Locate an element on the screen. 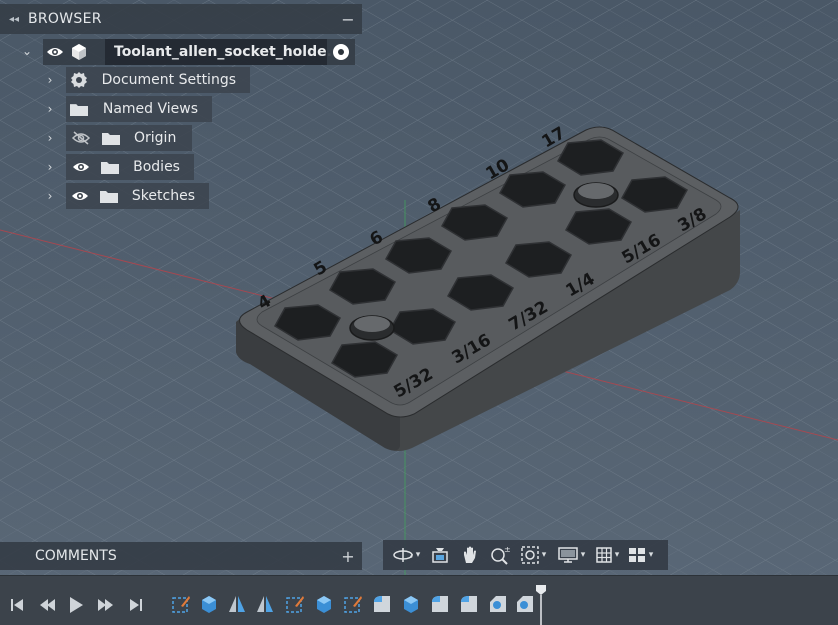  root-visibility-box is located at coordinates (74, 52).